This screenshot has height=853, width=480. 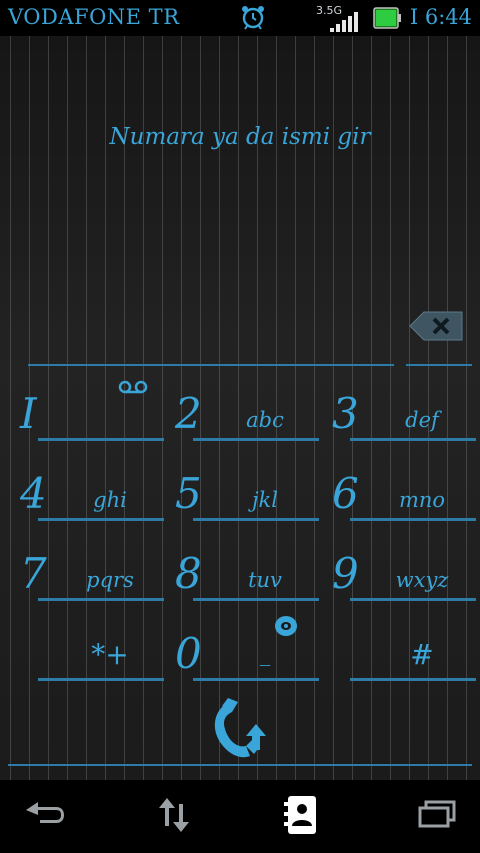 What do you see at coordinates (98, 424) in the screenshot?
I see `key-1: I` at bounding box center [98, 424].